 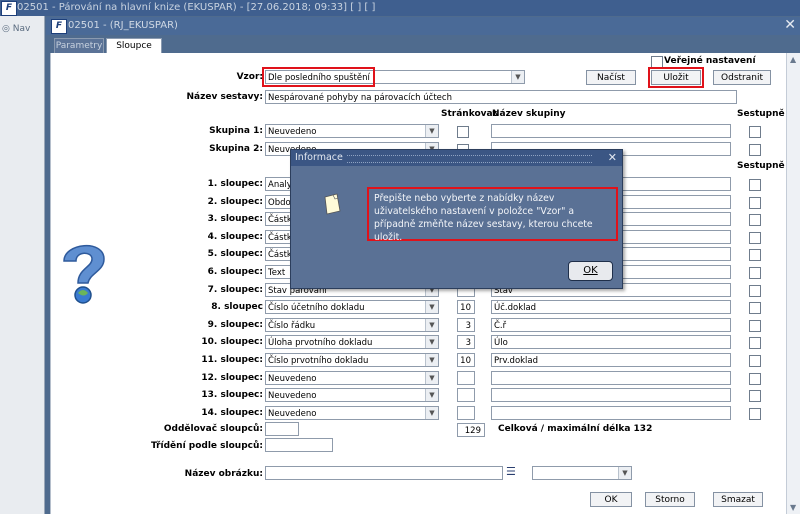 I want to click on ok-button: OK, so click(x=611, y=499).